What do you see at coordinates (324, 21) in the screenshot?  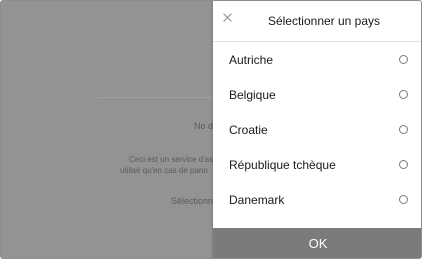 I see `sheet-title: Sélectionner un pays` at bounding box center [324, 21].